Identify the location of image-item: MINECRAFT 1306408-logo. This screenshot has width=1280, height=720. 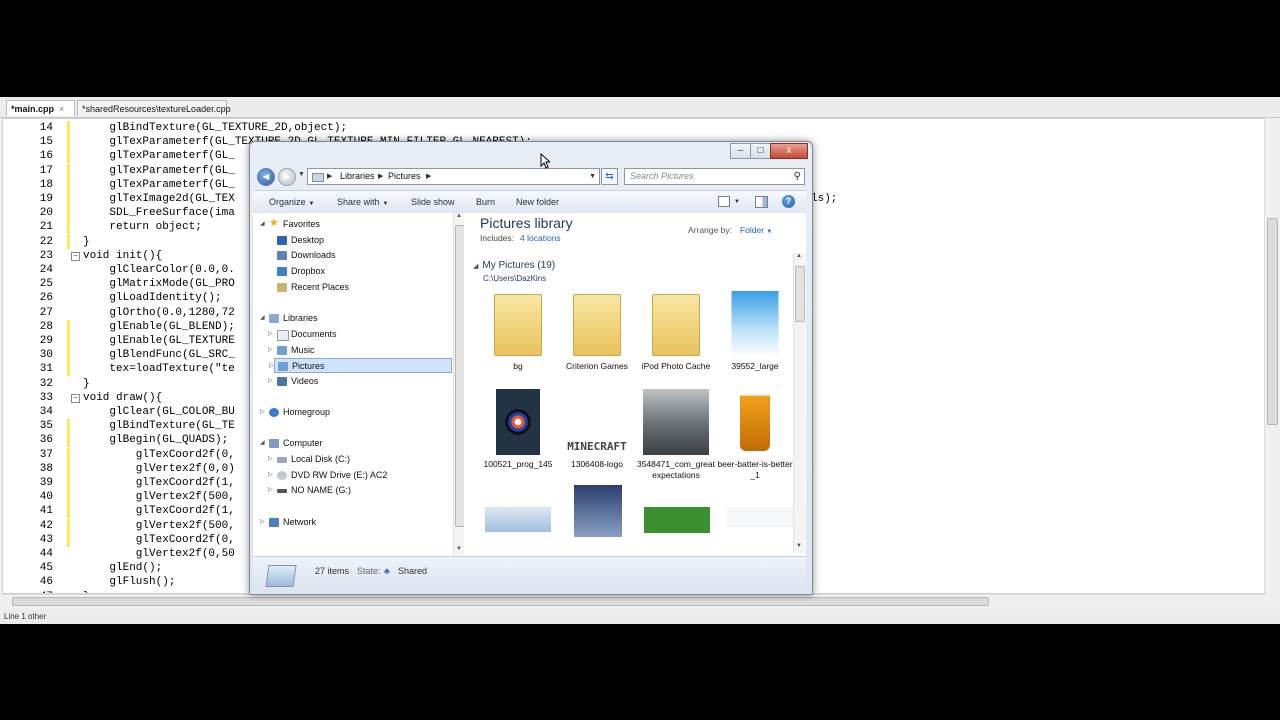
(597, 434).